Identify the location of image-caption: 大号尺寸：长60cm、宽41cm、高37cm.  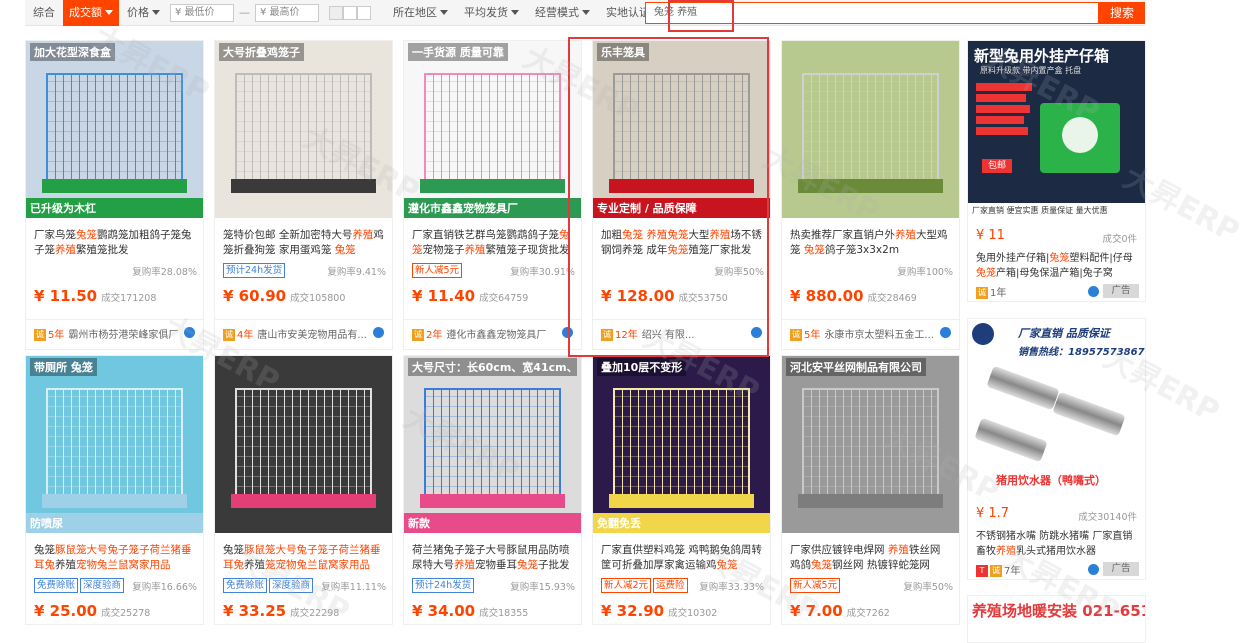
(492, 367).